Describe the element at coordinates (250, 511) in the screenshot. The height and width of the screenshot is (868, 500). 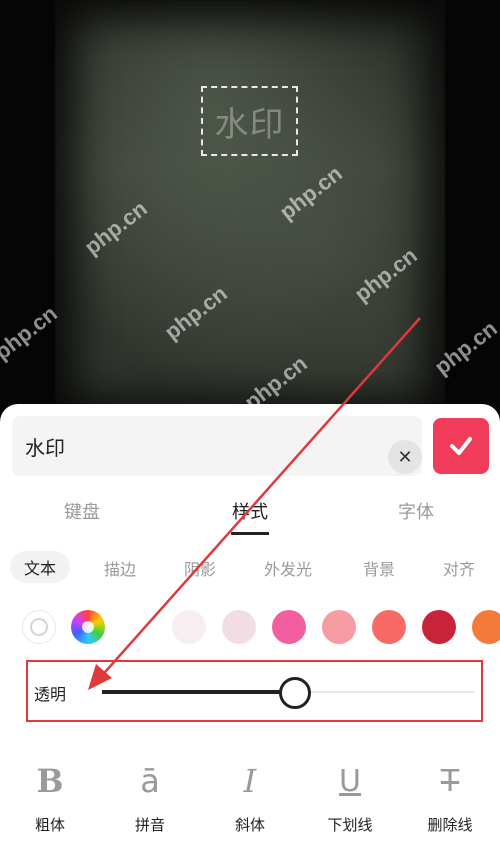
I see `tab-style: 样式` at that location.